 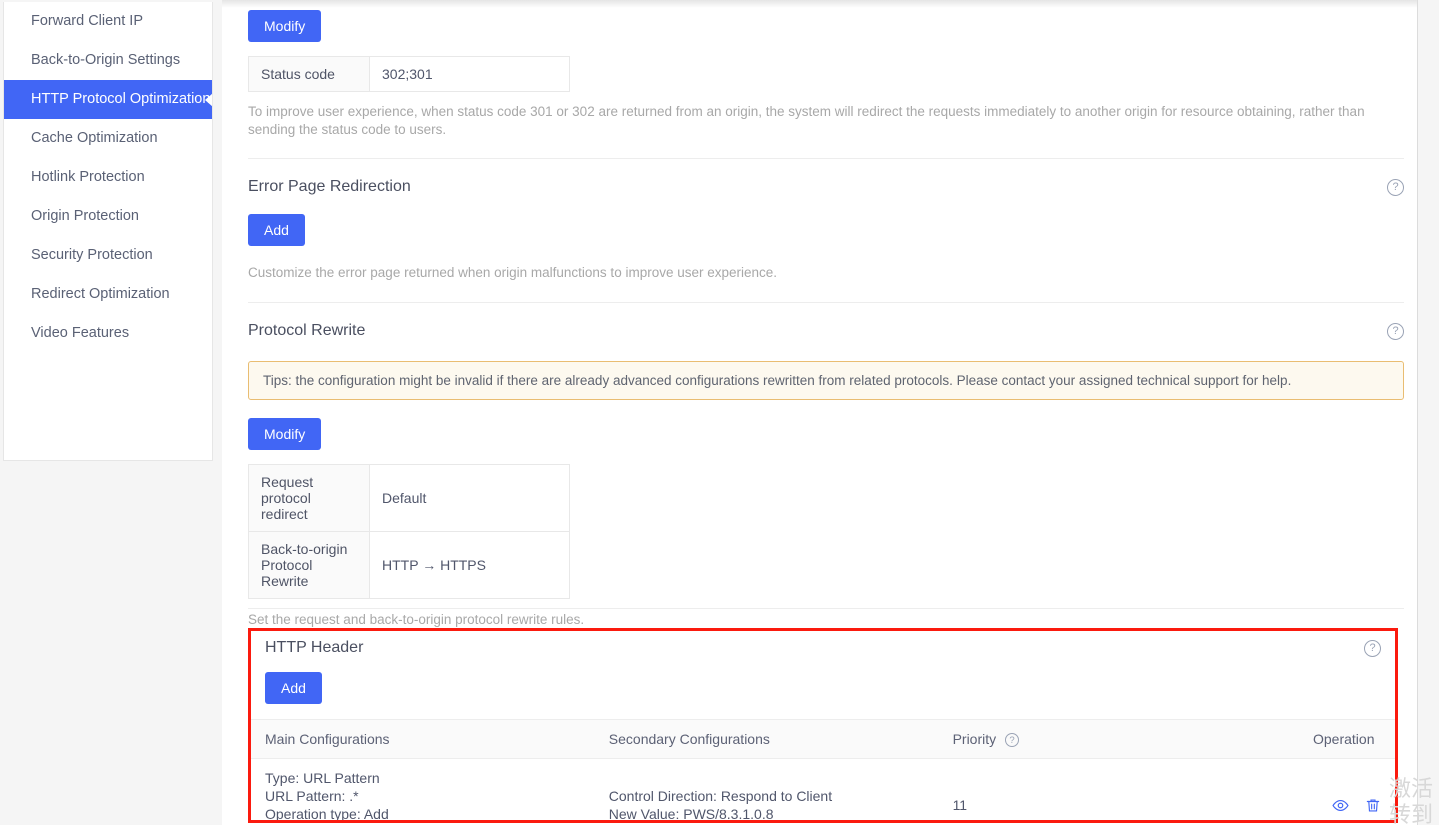 I want to click on back-to-origin-rewrite-key: Back-to-origin Protocol Rewrite, so click(x=309, y=565).